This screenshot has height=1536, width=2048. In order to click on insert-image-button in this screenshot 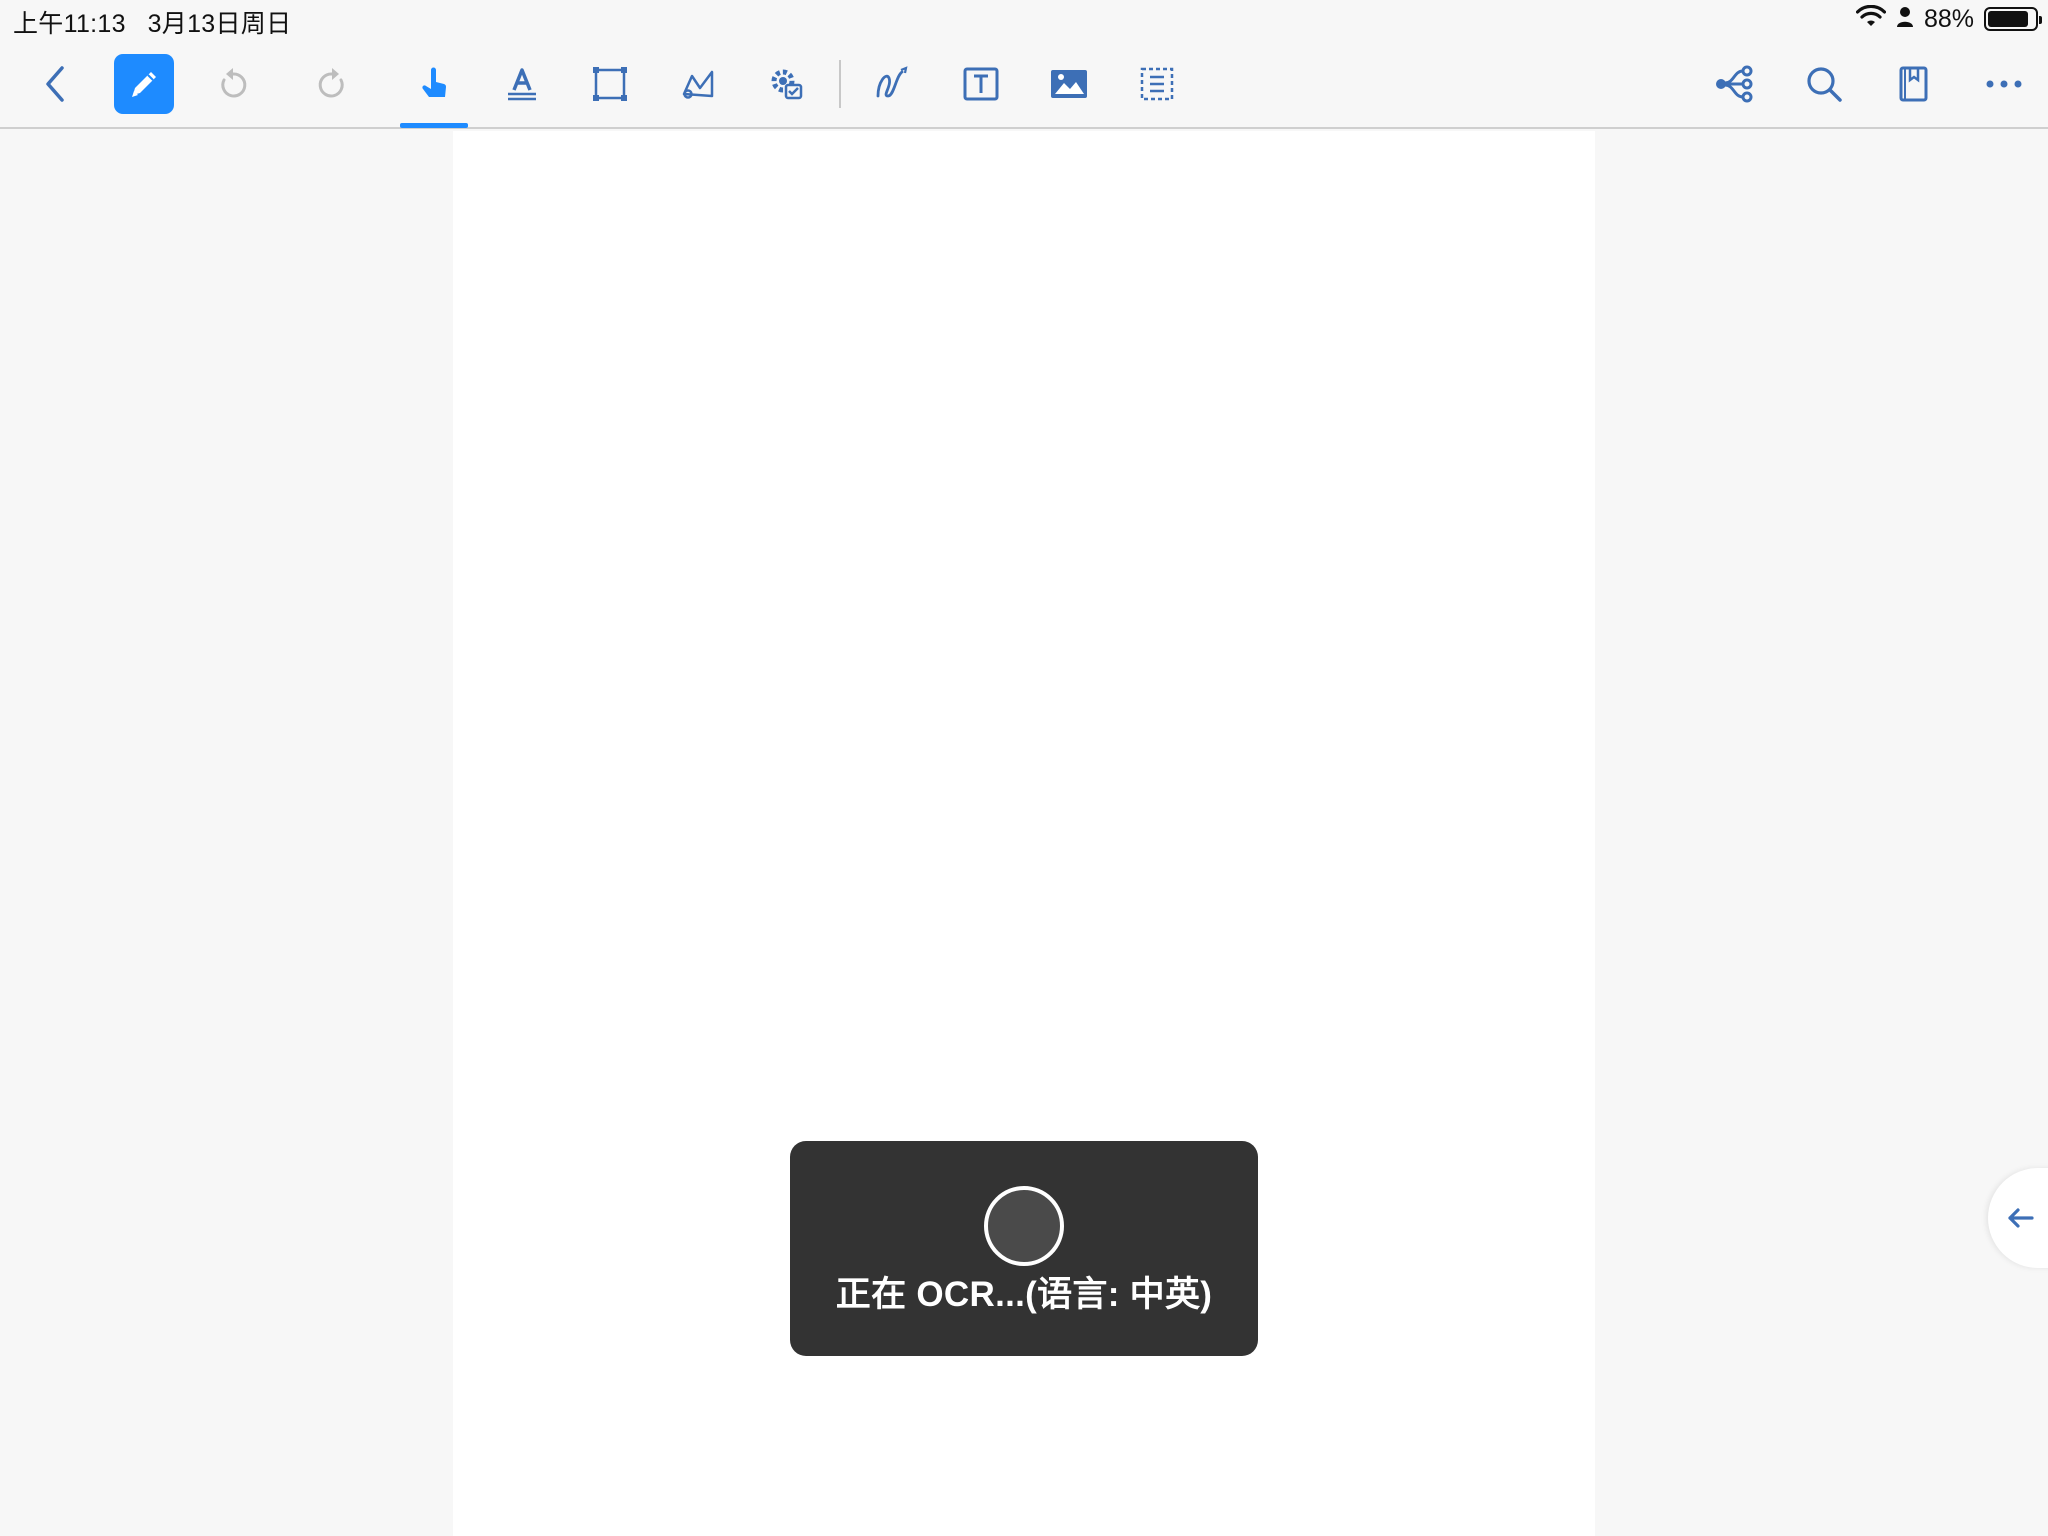, I will do `click(1069, 84)`.